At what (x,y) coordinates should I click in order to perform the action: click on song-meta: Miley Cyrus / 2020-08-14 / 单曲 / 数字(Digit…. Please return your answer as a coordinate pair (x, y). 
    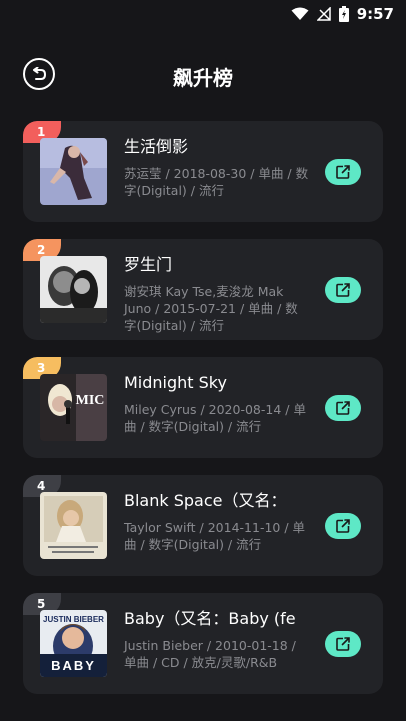
    Looking at the image, I should click on (215, 418).